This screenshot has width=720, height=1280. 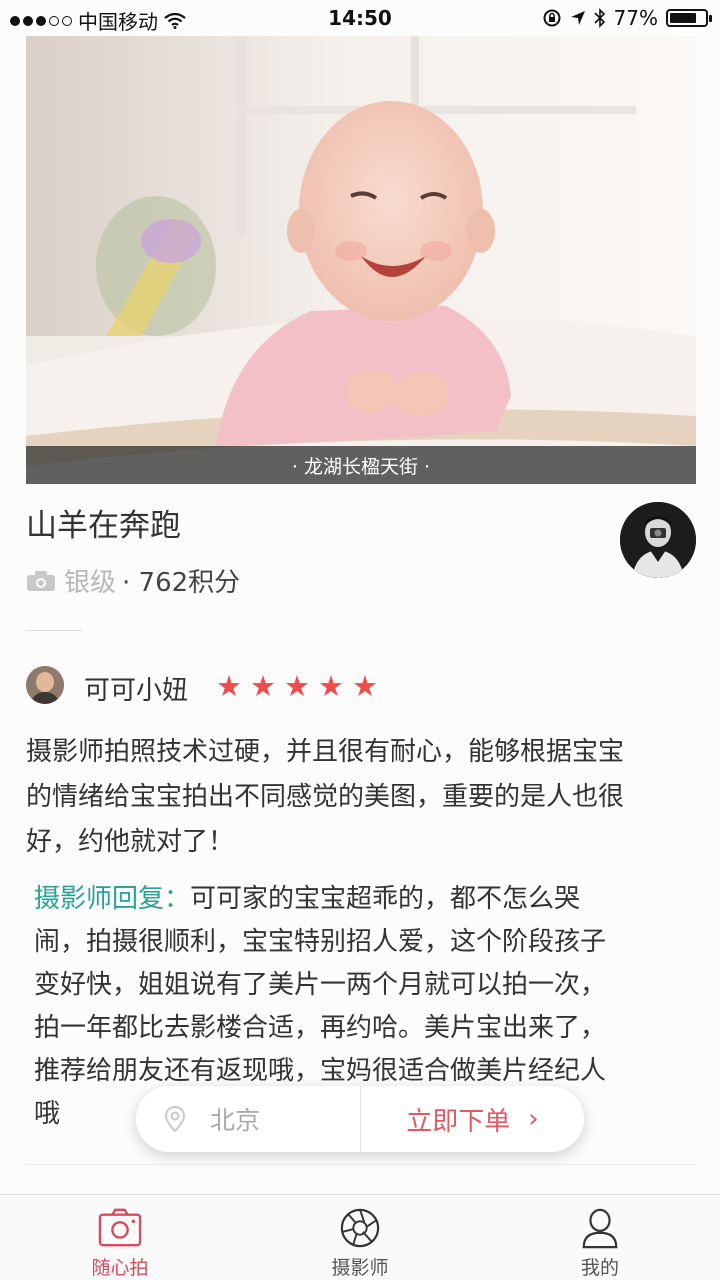 What do you see at coordinates (689, 18) in the screenshot?
I see `battery-icon` at bounding box center [689, 18].